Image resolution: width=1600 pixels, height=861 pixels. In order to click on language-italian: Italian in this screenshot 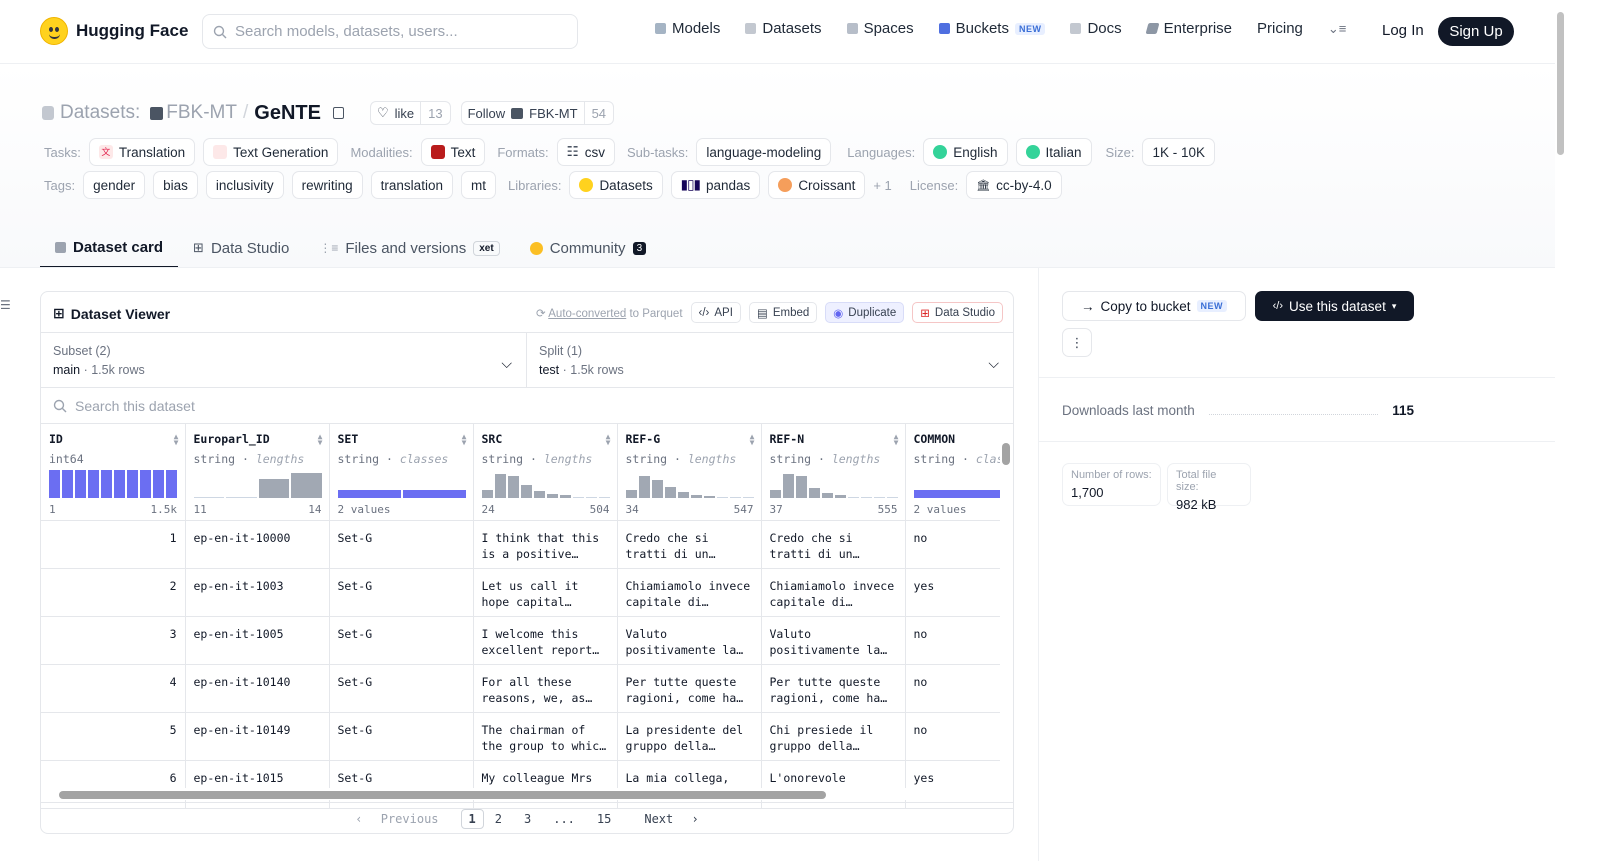, I will do `click(1053, 152)`.